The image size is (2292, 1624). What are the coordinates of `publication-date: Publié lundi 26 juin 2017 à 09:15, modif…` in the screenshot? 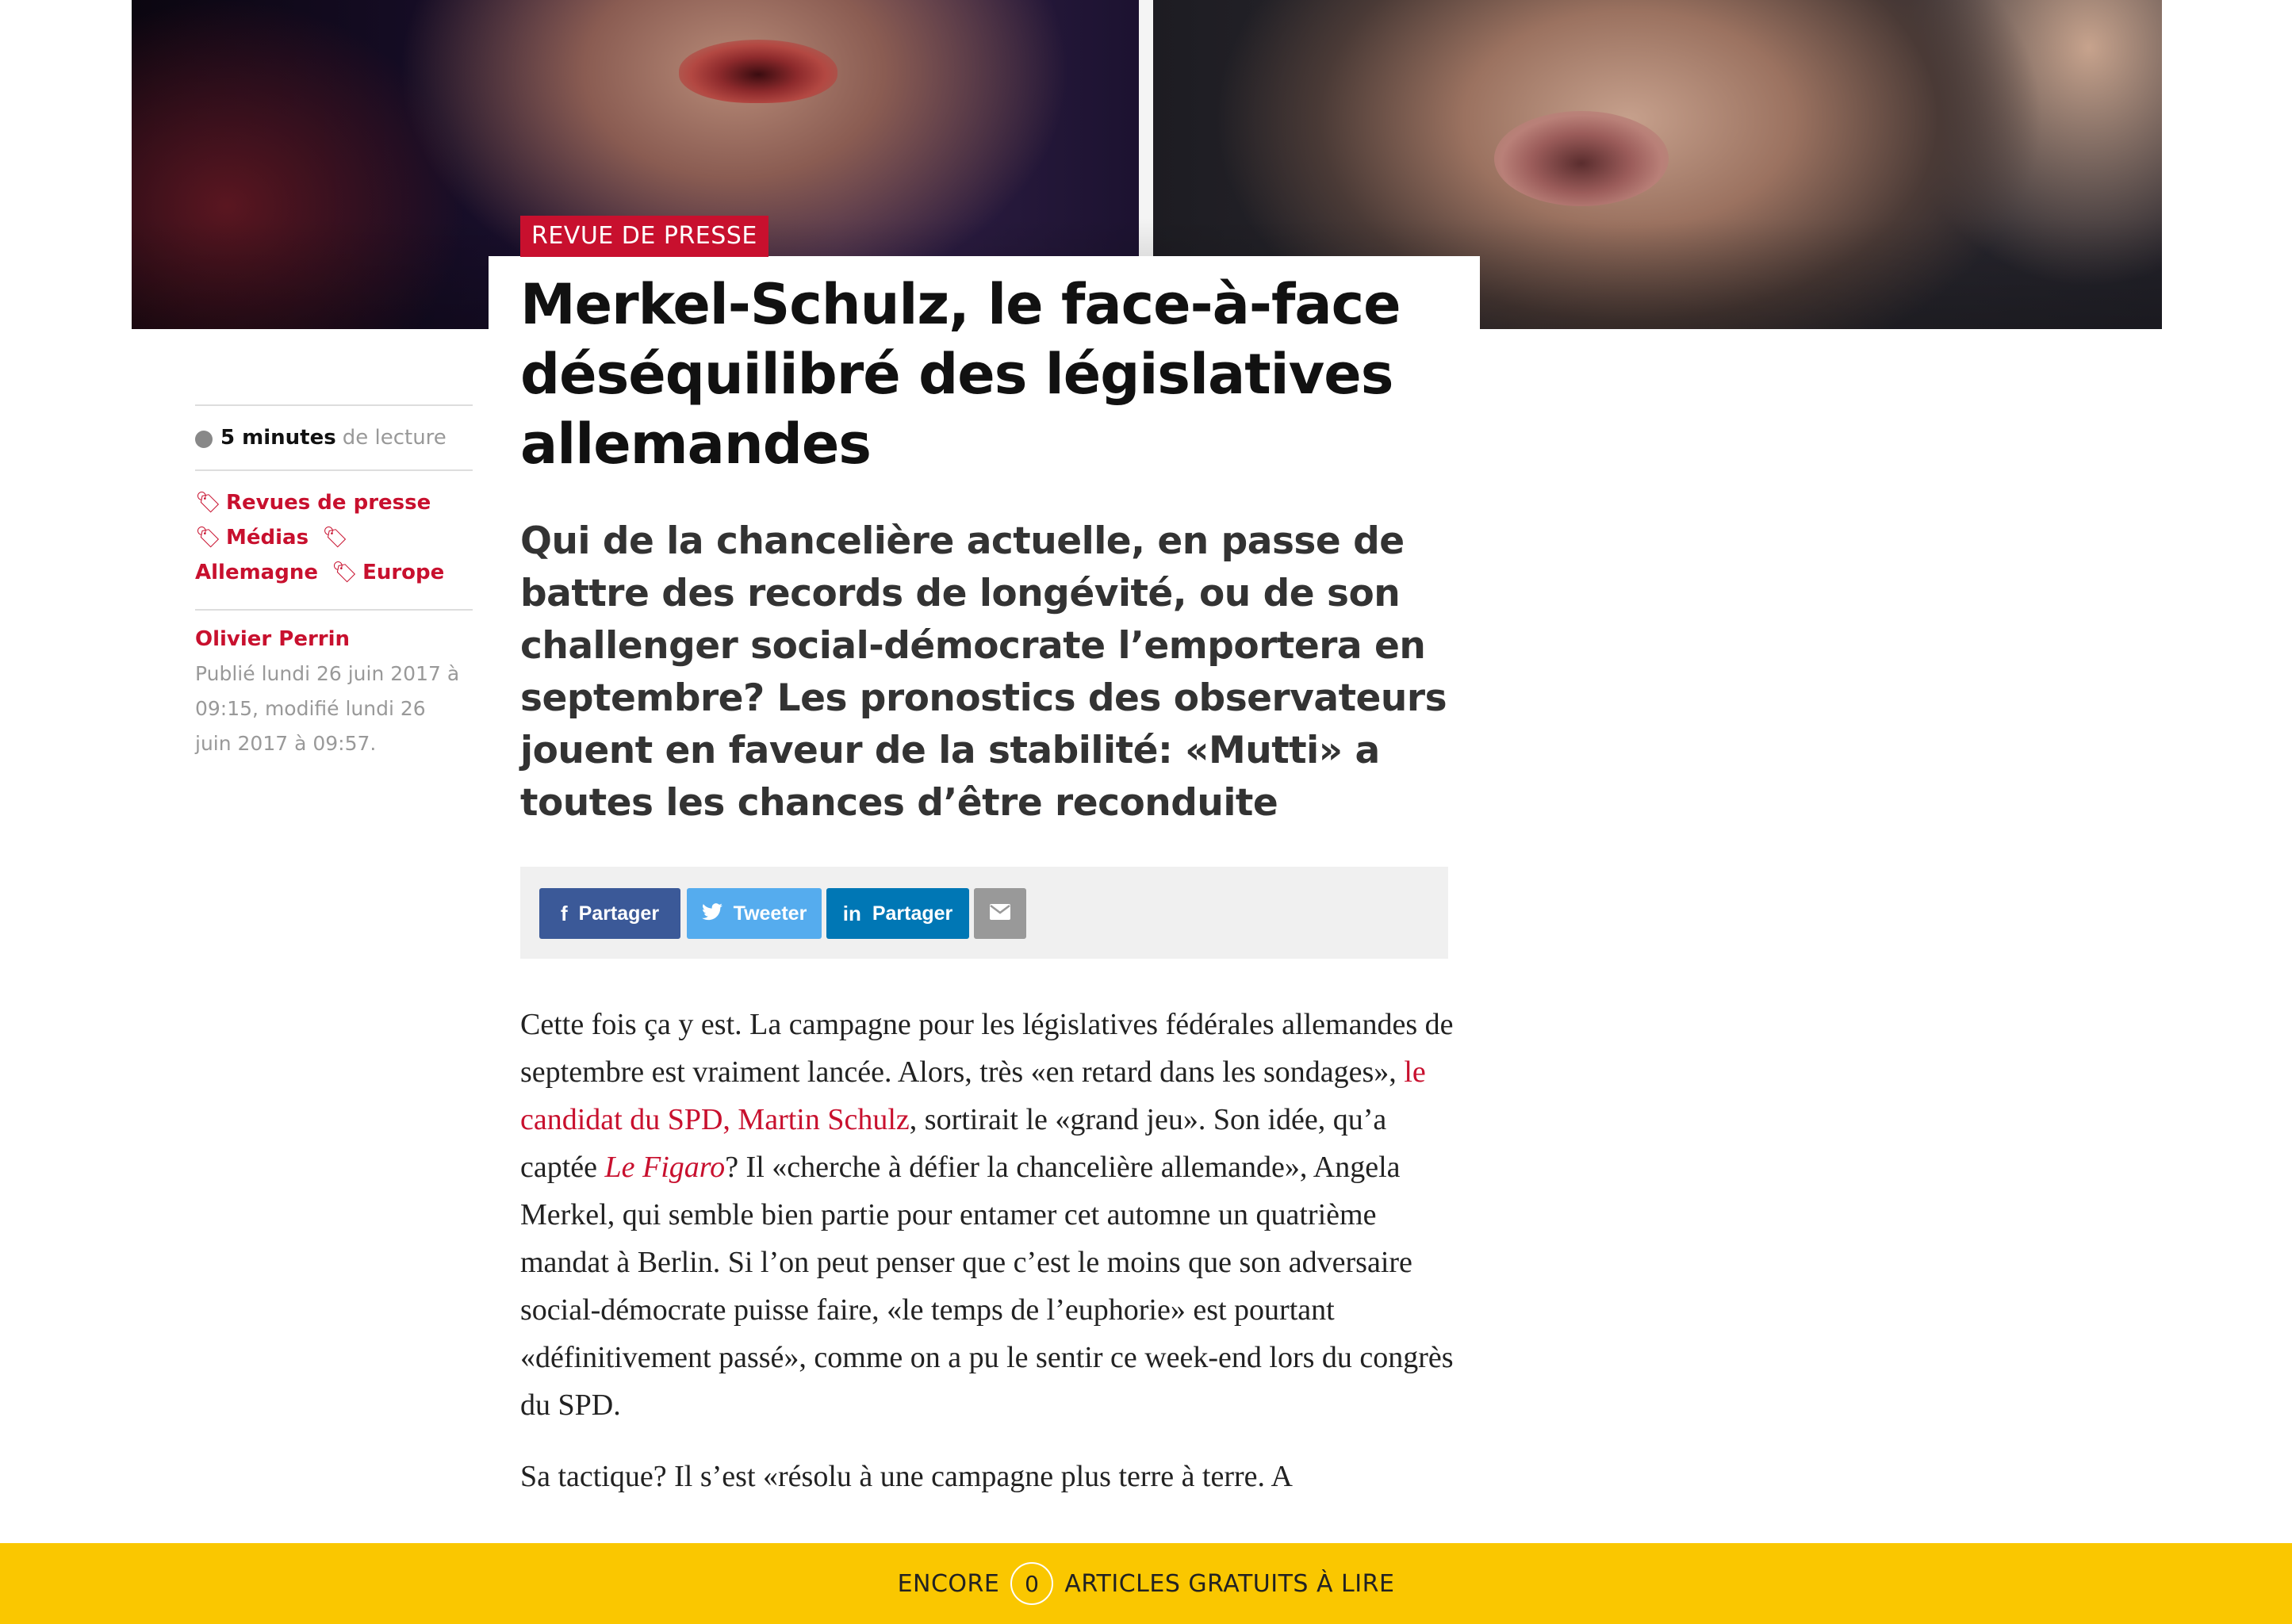 It's located at (328, 708).